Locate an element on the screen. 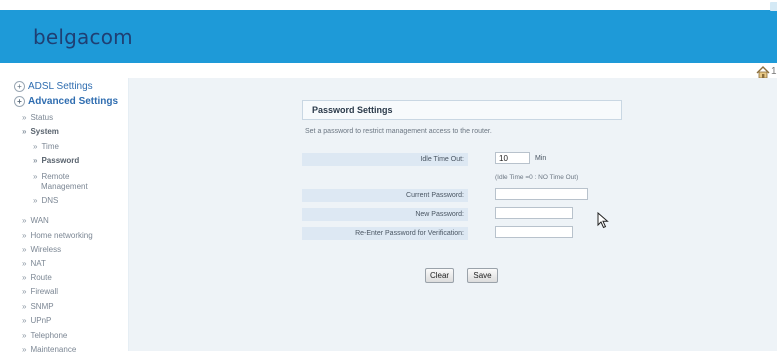  sidebar-item-label: NAT is located at coordinates (38, 263).